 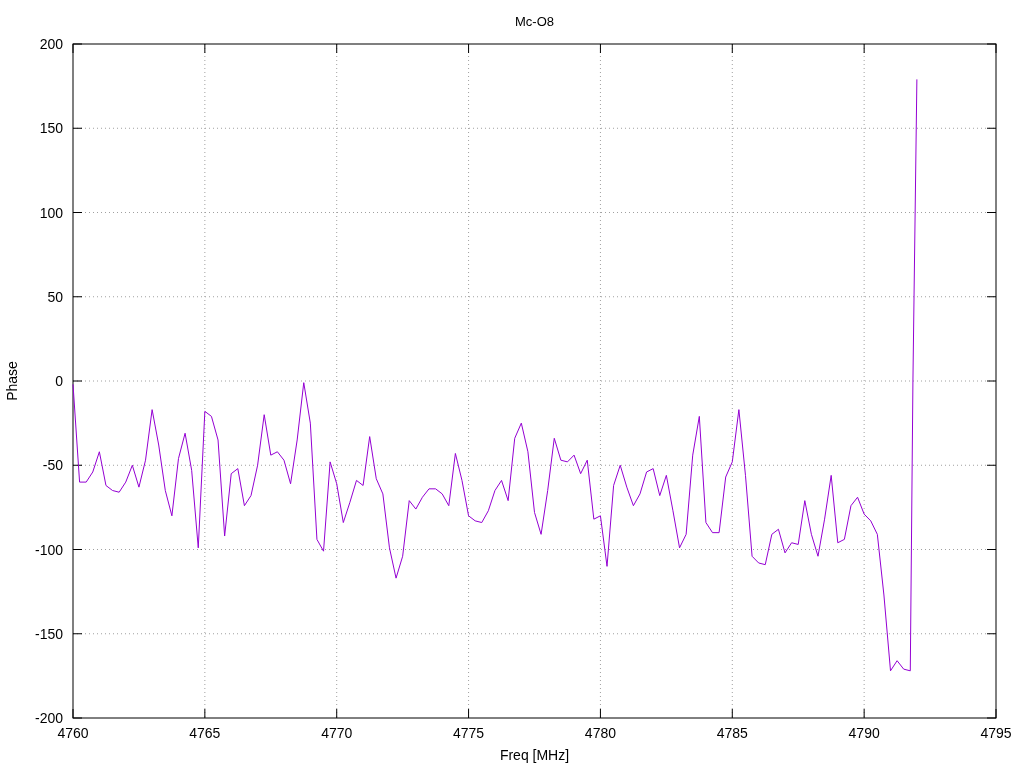 What do you see at coordinates (48, 718) in the screenshot?
I see `tick-label: -200` at bounding box center [48, 718].